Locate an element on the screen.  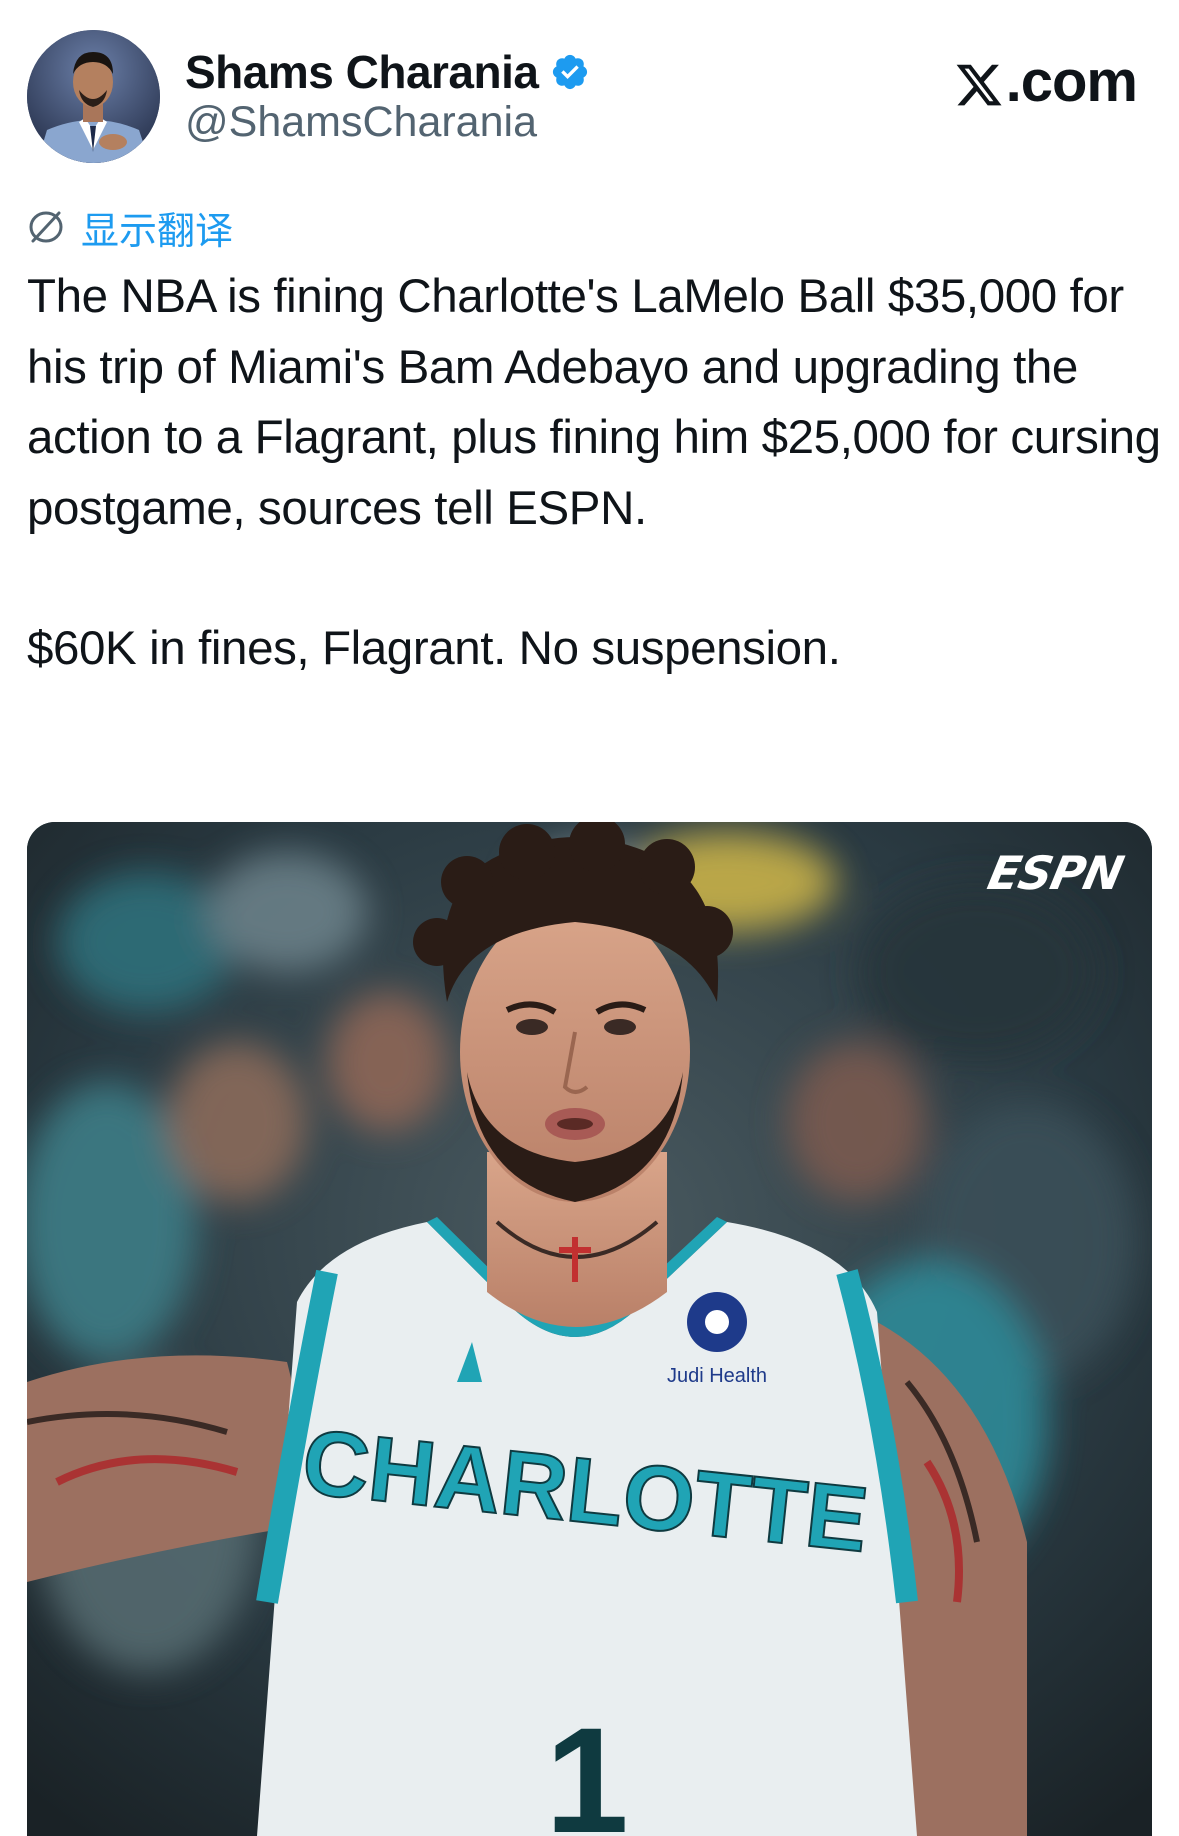
avatar-image is located at coordinates (93, 96).